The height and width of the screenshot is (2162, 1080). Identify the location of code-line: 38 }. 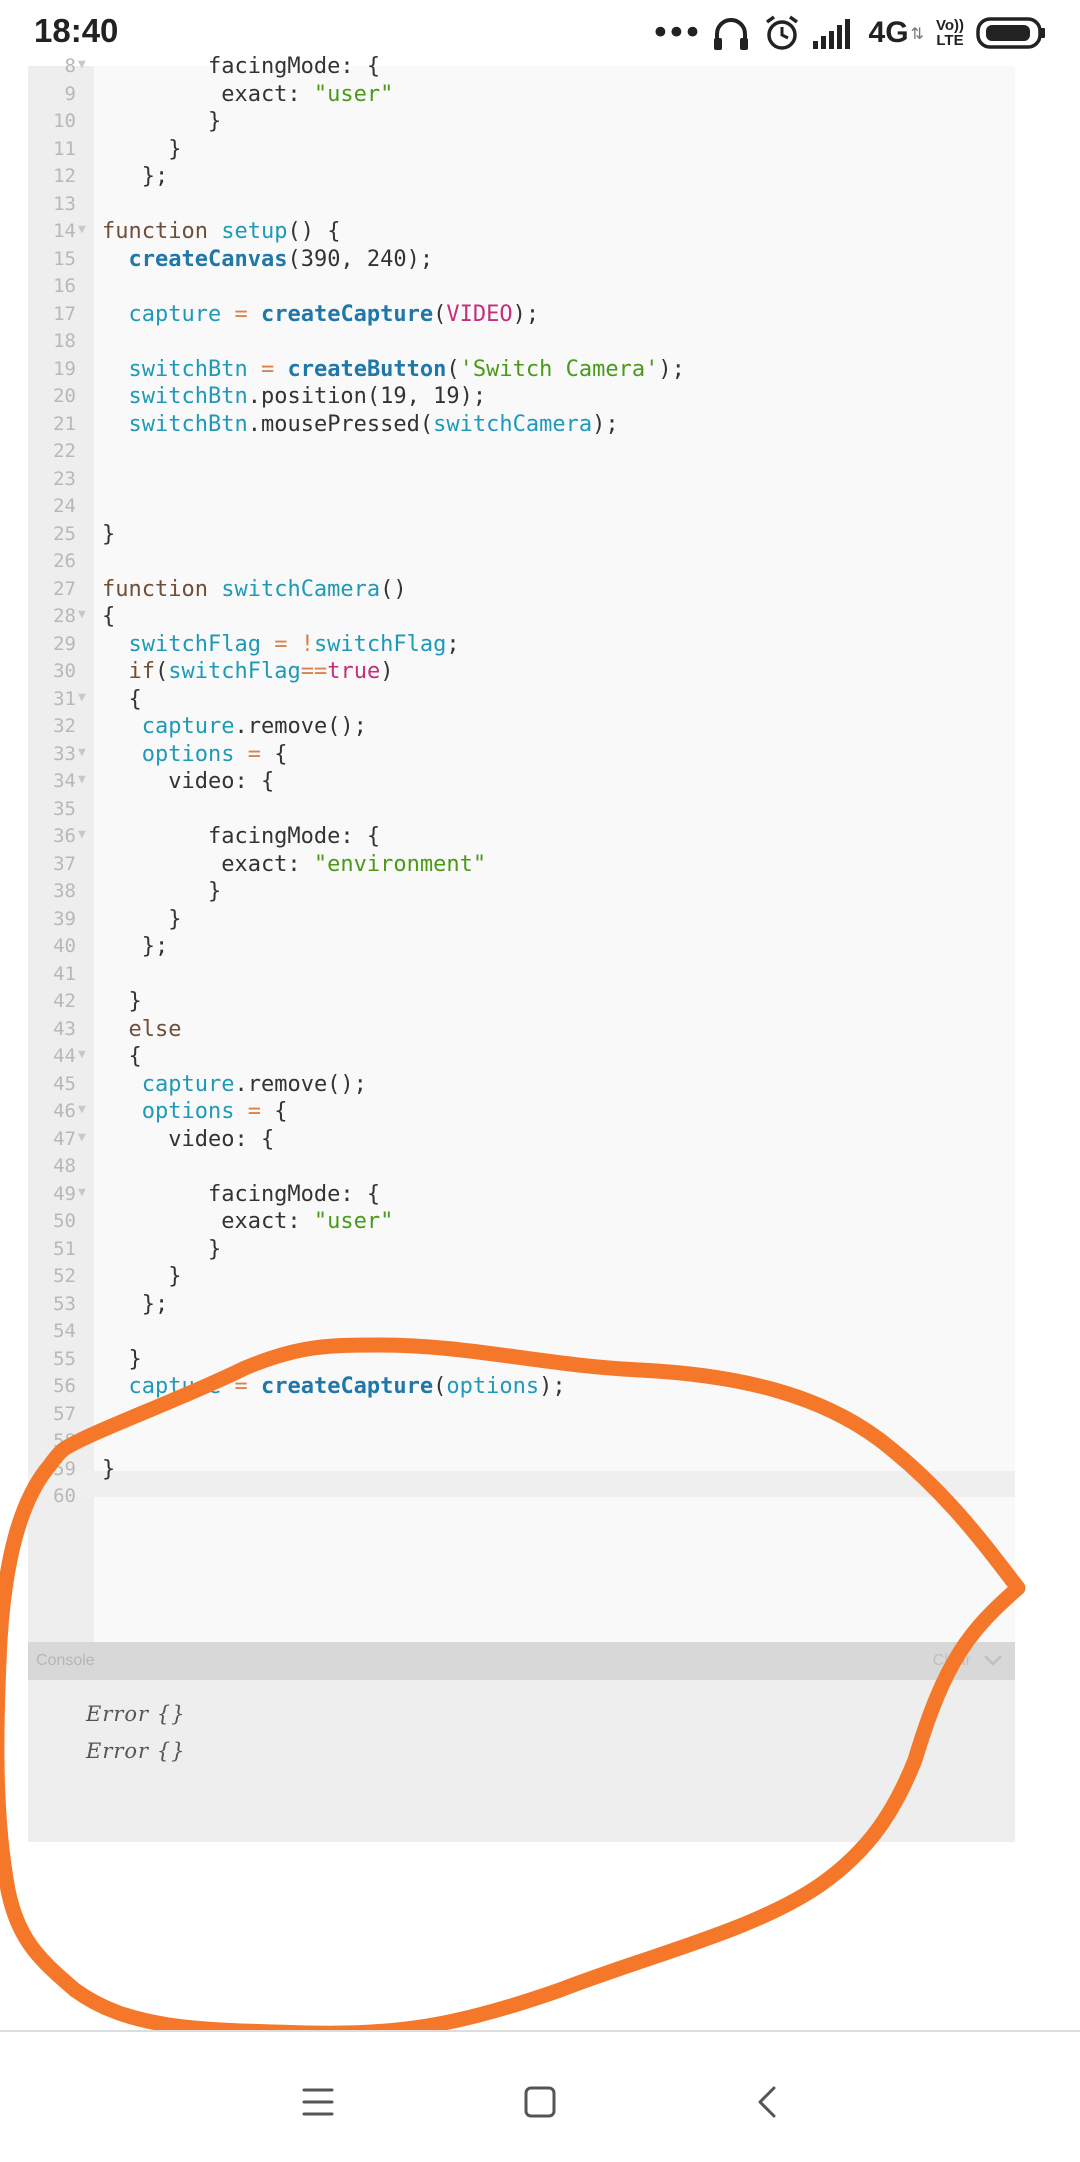
(521, 892).